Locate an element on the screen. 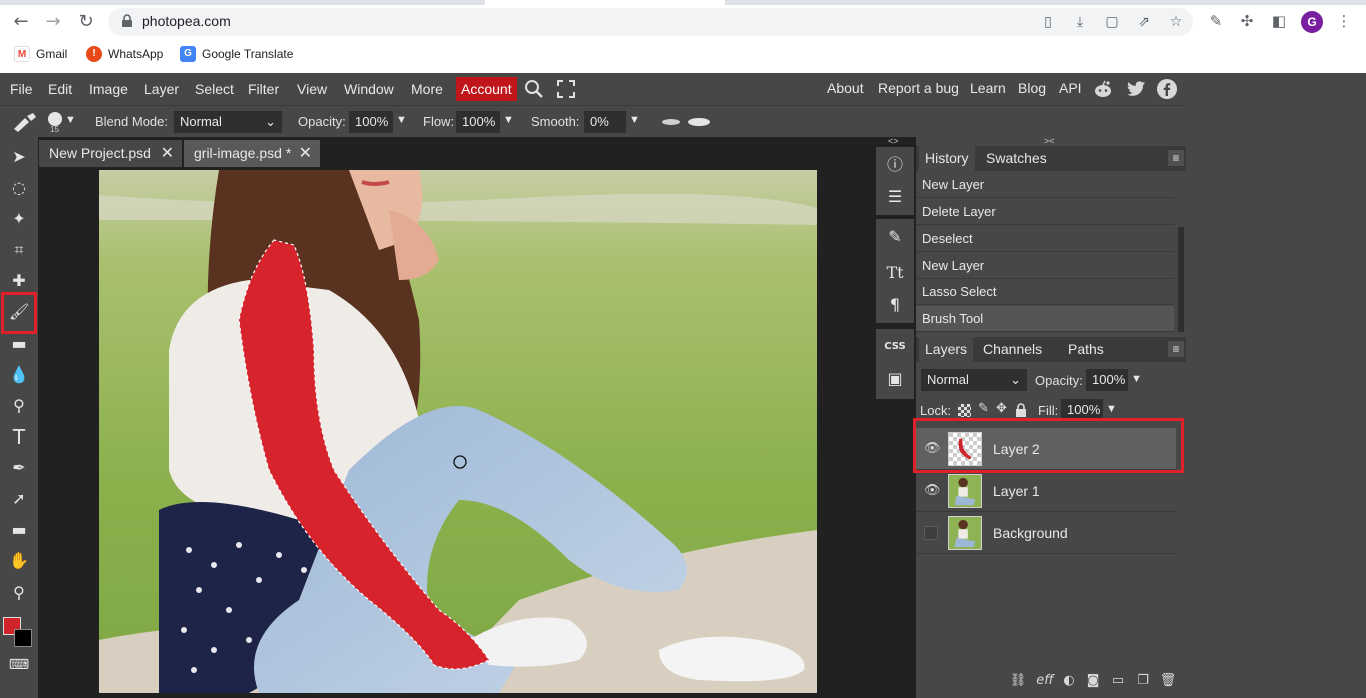 This screenshot has height=698, width=1366. effects-icon: eff is located at coordinates (1045, 681).